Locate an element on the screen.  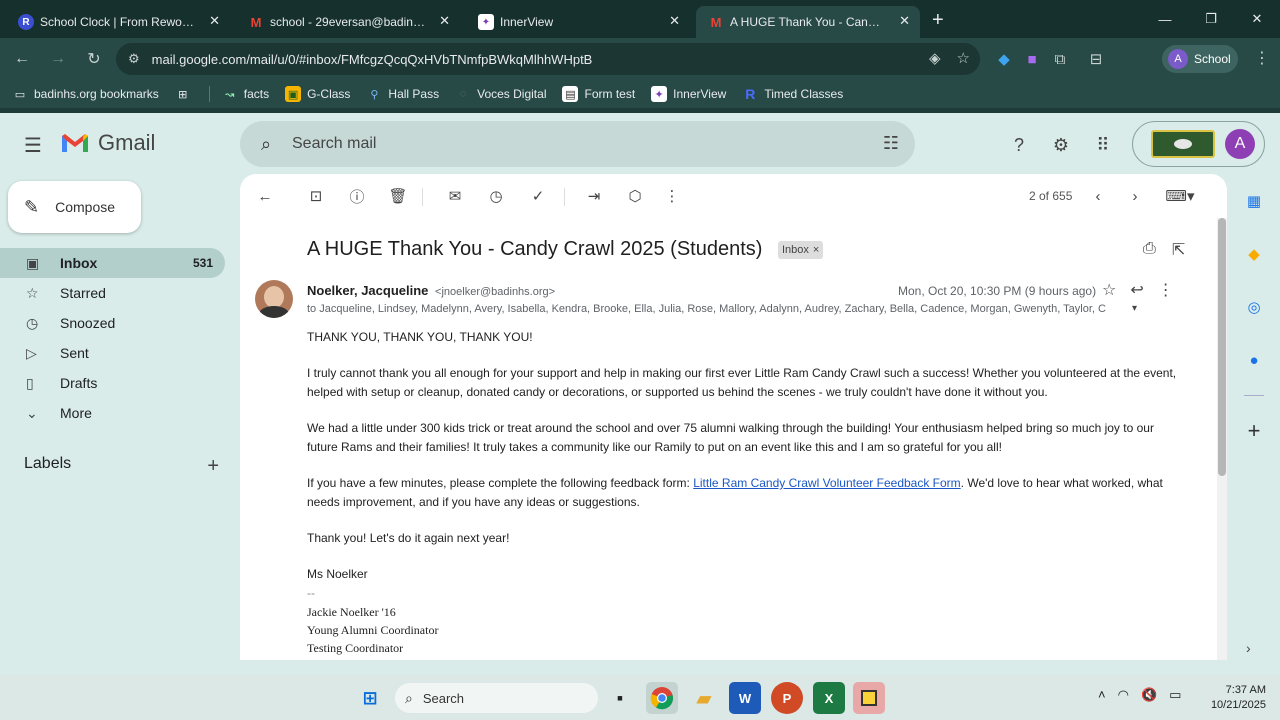
report-spam-icon: ⓘ is located at coordinates (357, 196).